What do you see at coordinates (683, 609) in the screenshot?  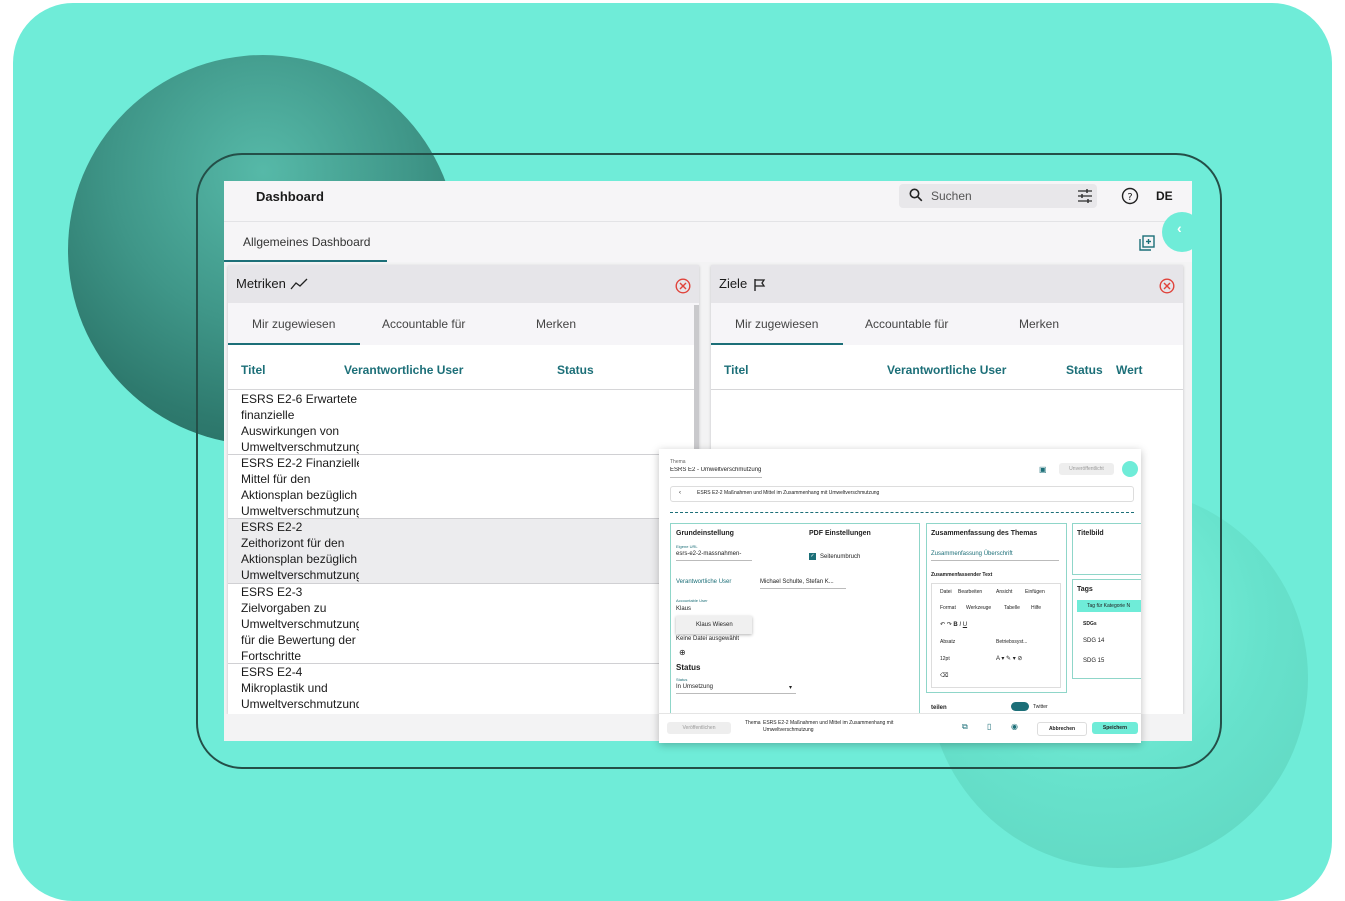 I see `accountable-input: Klaus` at bounding box center [683, 609].